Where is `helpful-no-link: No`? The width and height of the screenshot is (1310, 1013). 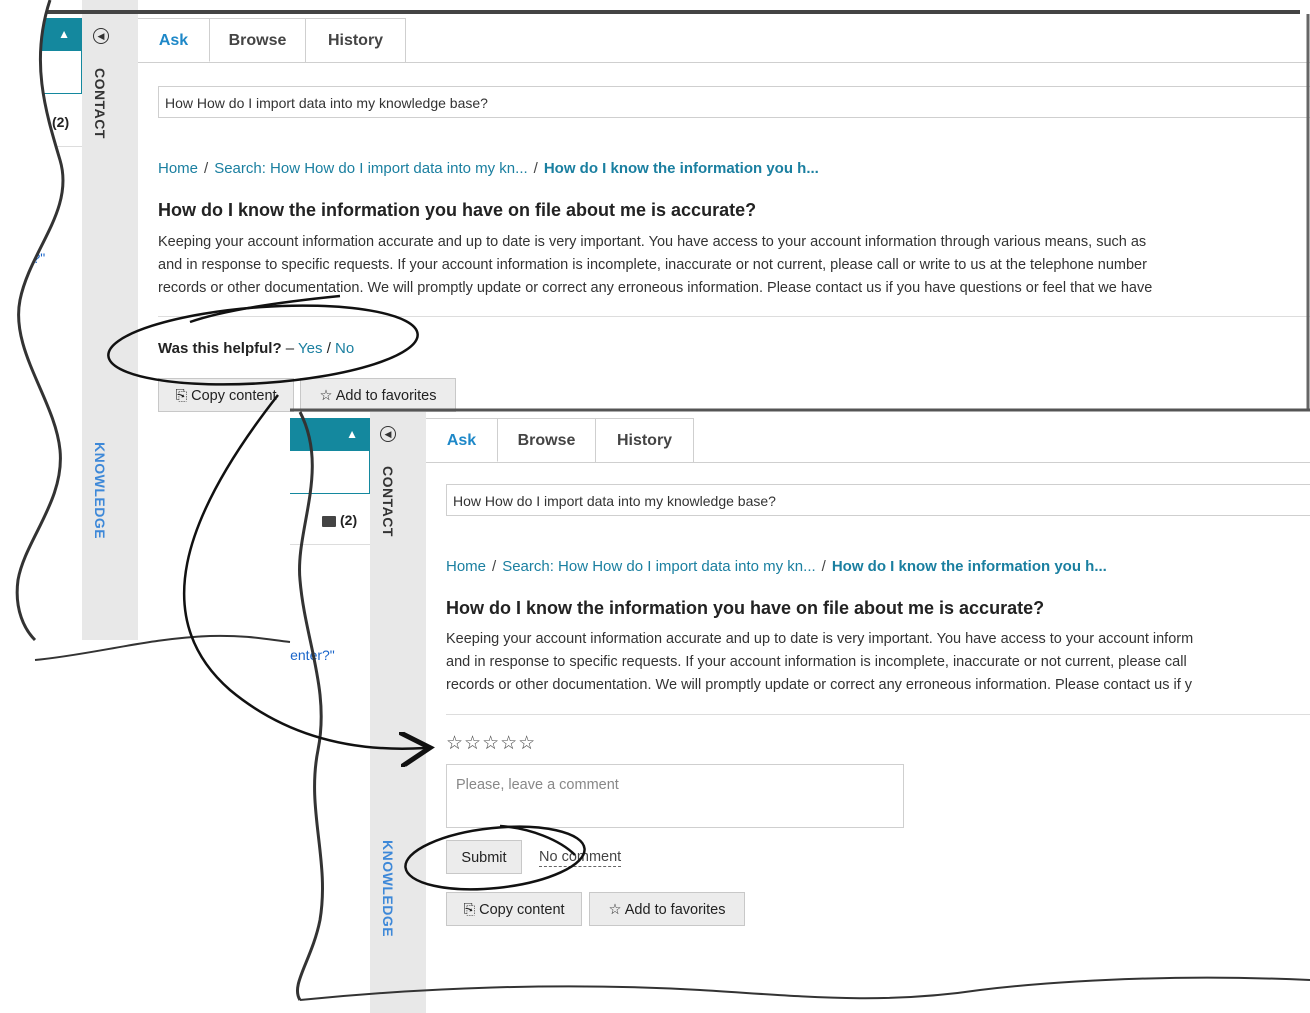 helpful-no-link: No is located at coordinates (344, 348).